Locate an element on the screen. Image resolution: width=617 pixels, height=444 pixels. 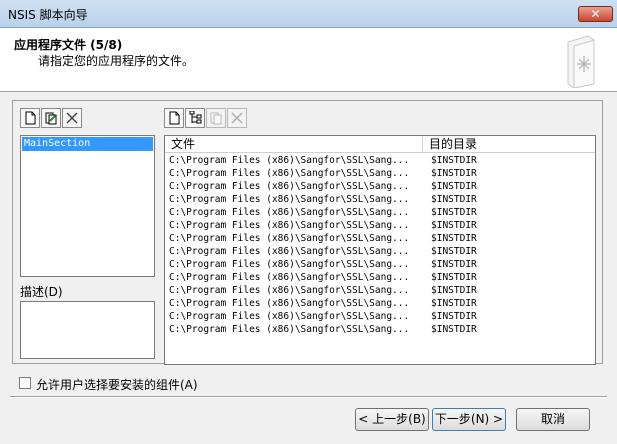
add-section-button is located at coordinates (30, 118).